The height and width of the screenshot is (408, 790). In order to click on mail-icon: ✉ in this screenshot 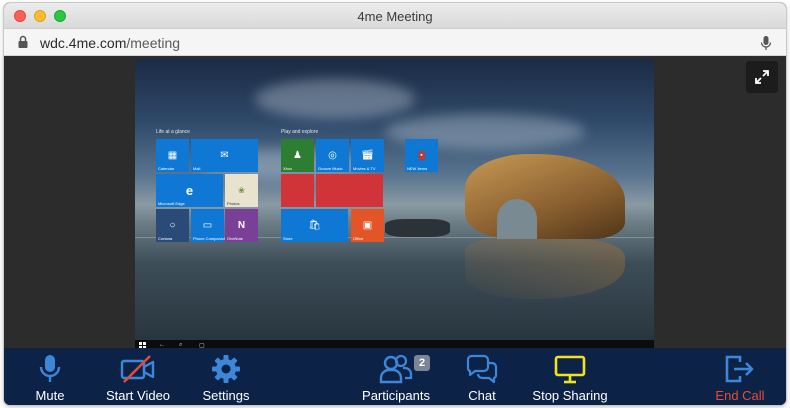, I will do `click(224, 155)`.